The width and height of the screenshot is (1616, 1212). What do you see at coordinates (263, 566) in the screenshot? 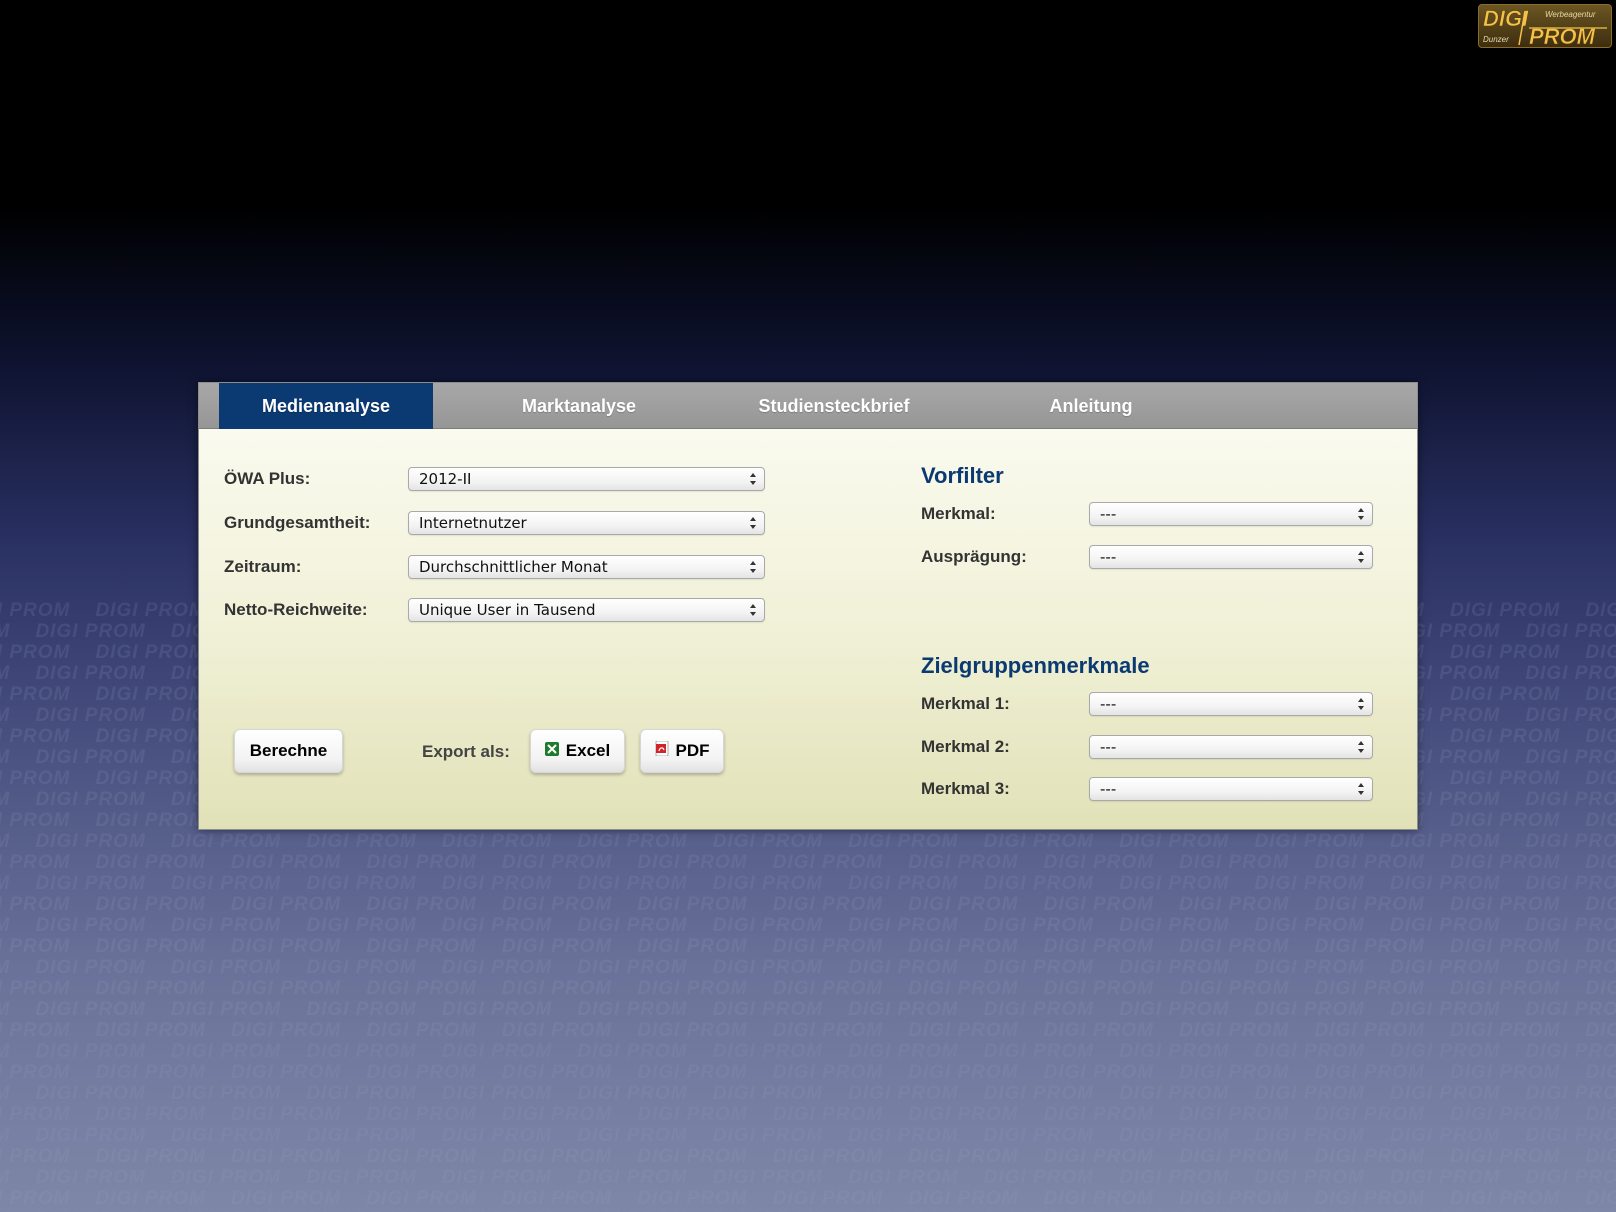
I see `zeitraum-label: Zeitraum:` at bounding box center [263, 566].